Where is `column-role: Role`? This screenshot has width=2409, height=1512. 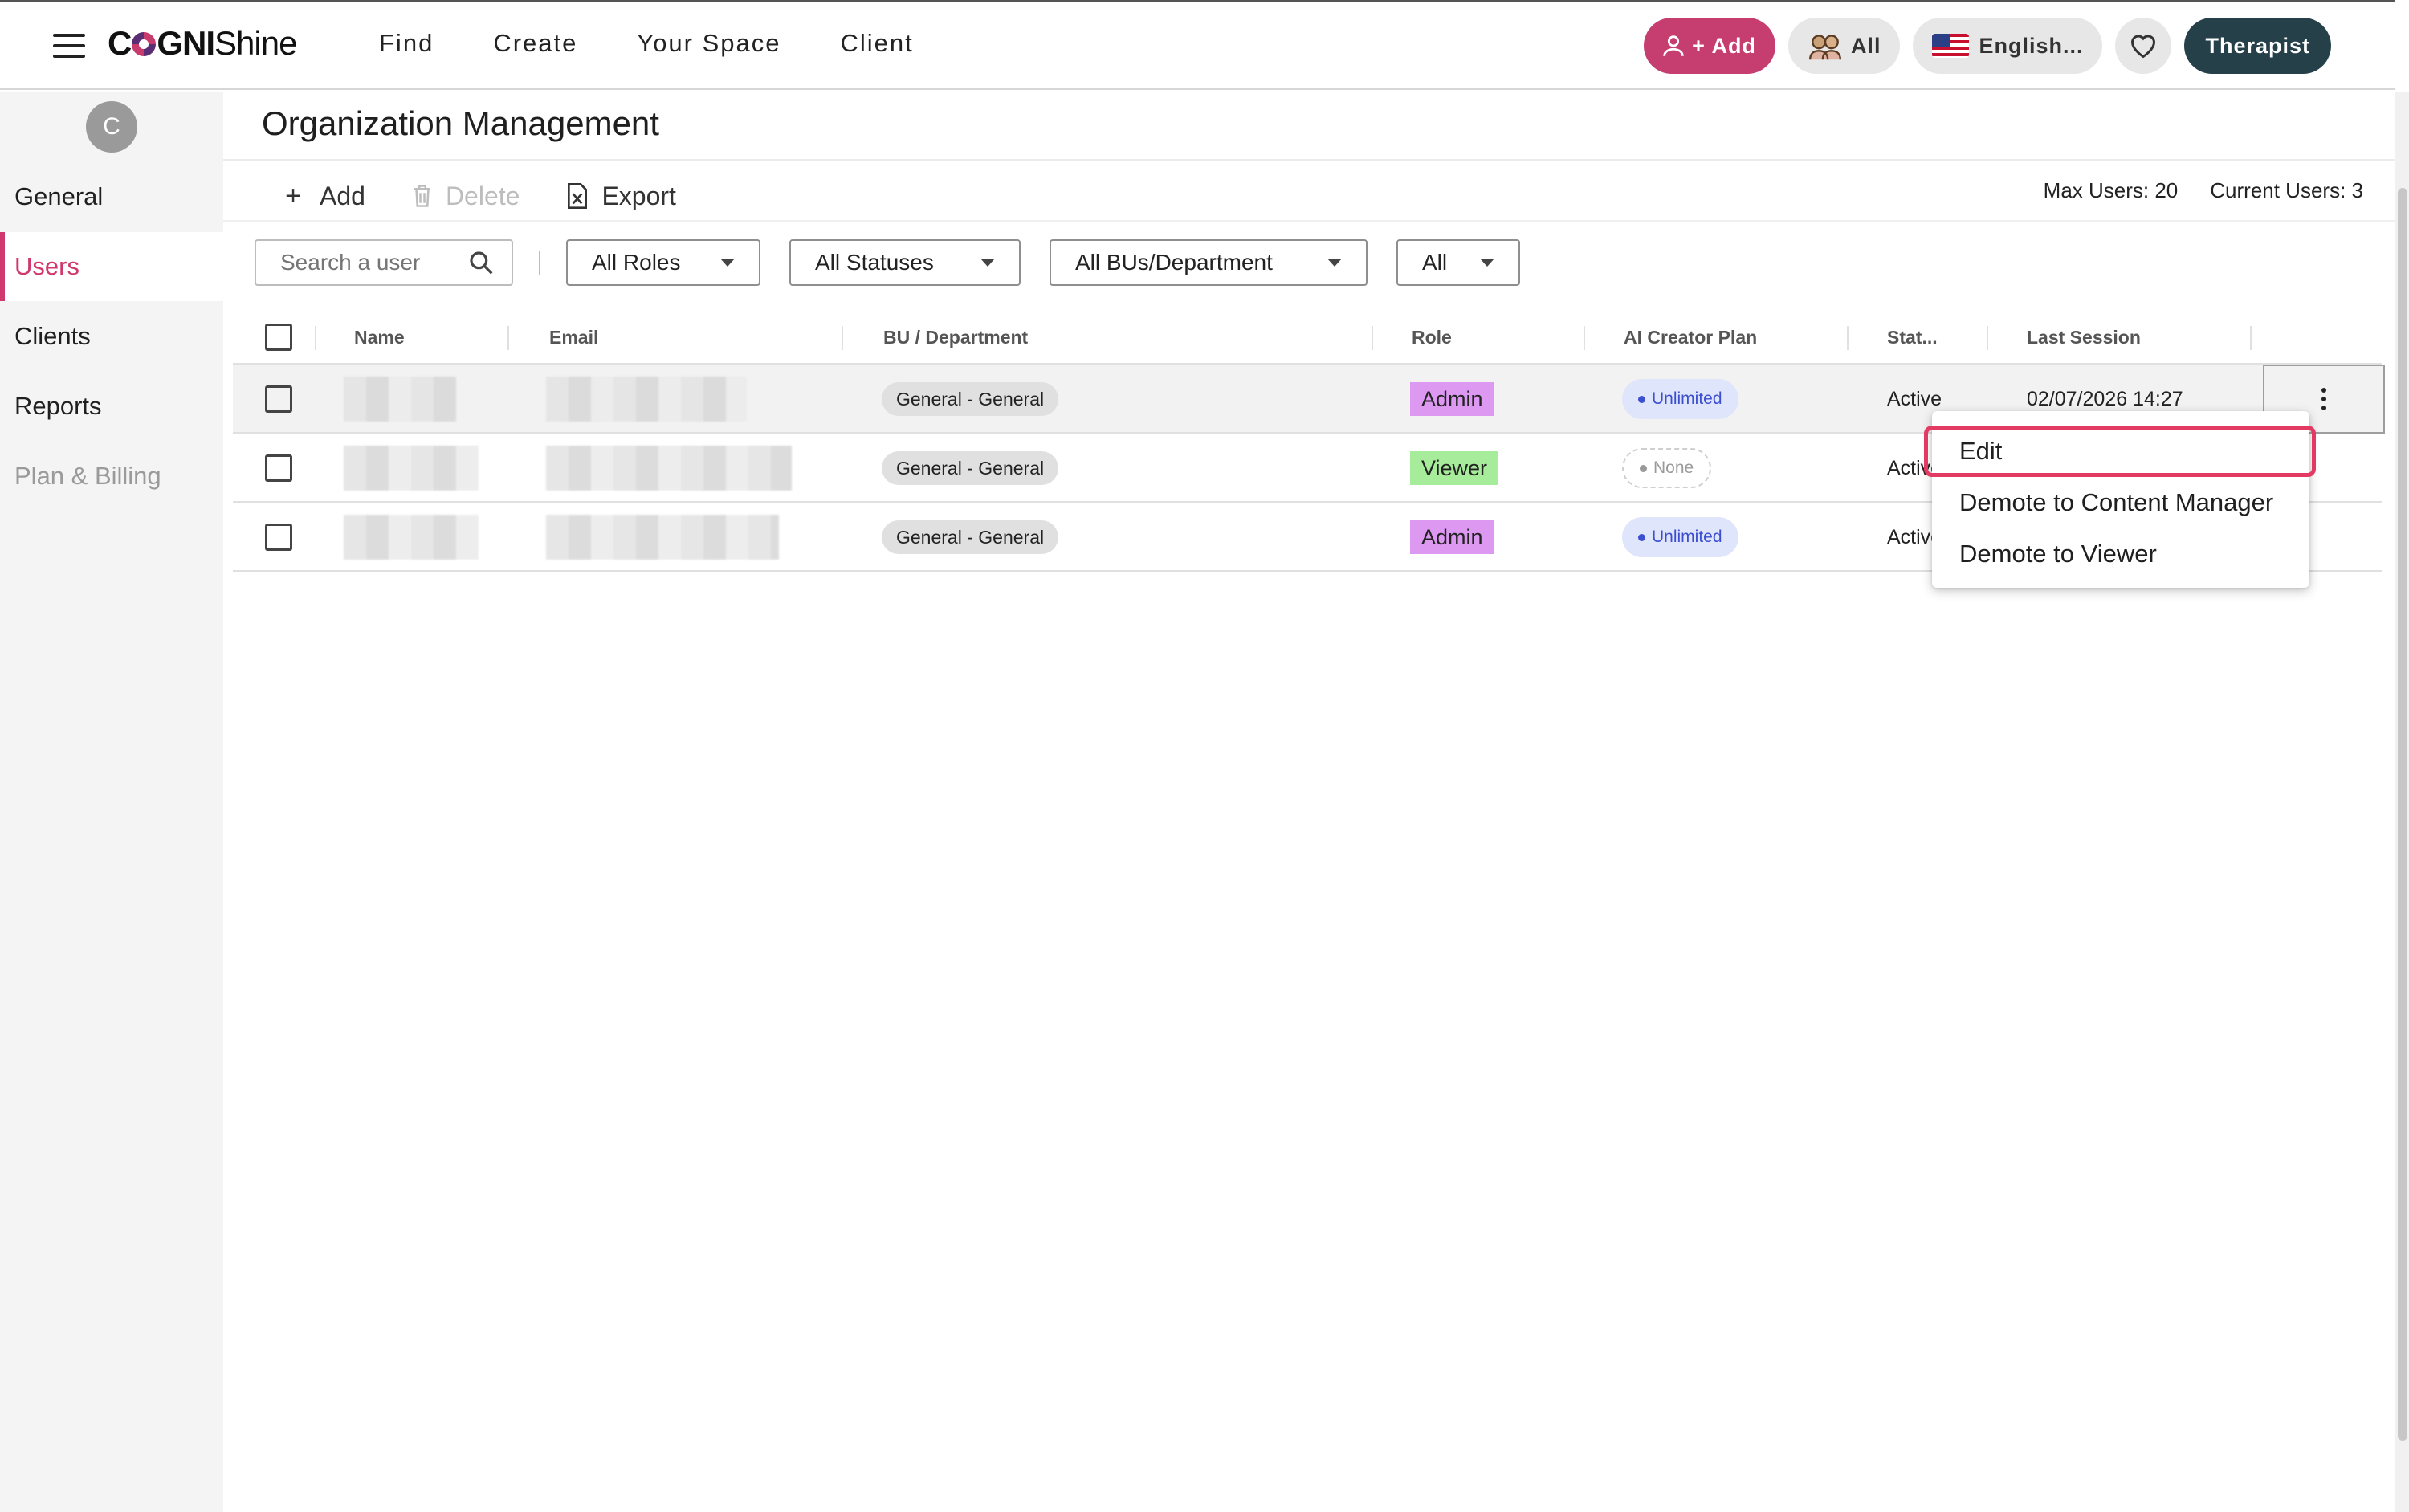
column-role: Role is located at coordinates (1432, 338).